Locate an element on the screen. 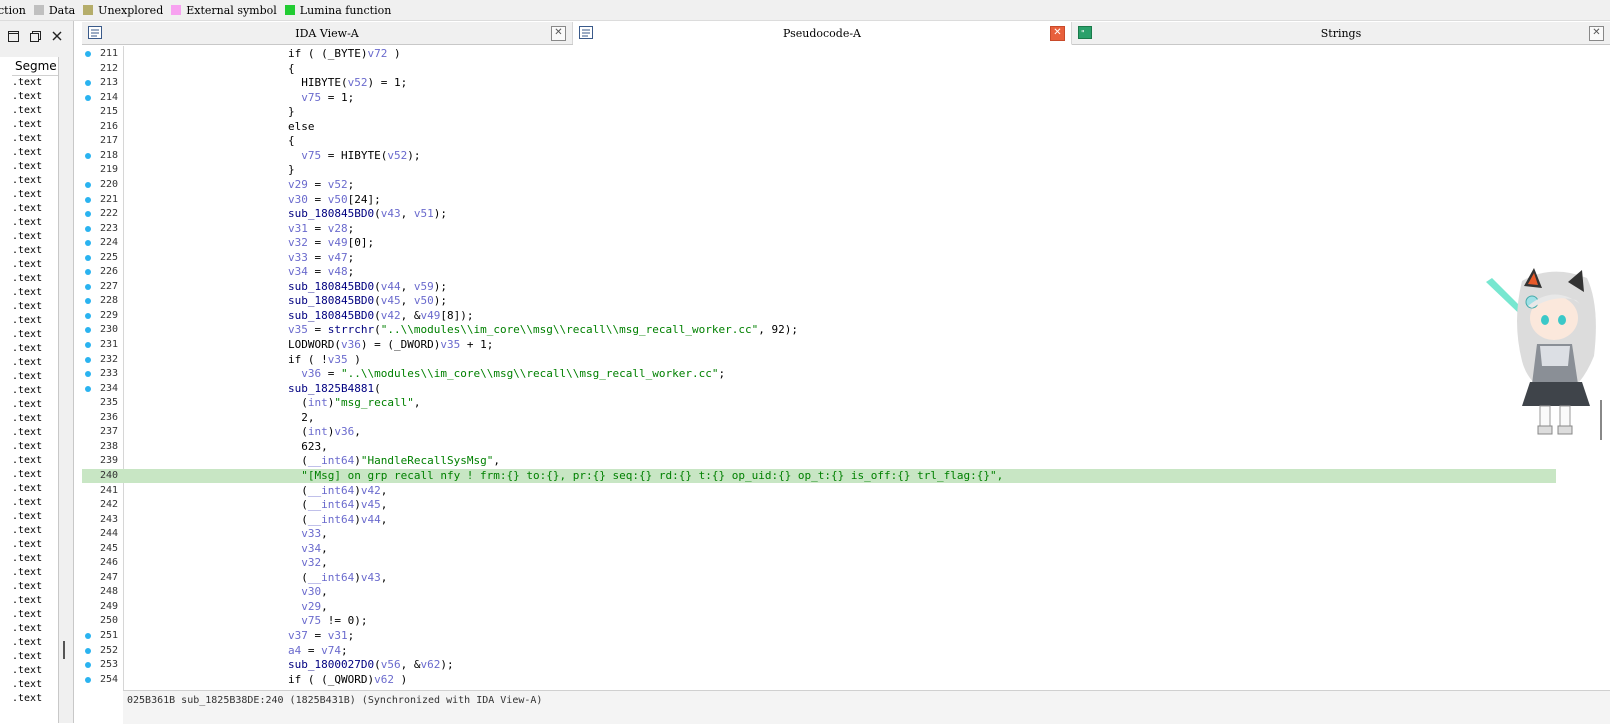  code-line: 215} is located at coordinates (819, 112).